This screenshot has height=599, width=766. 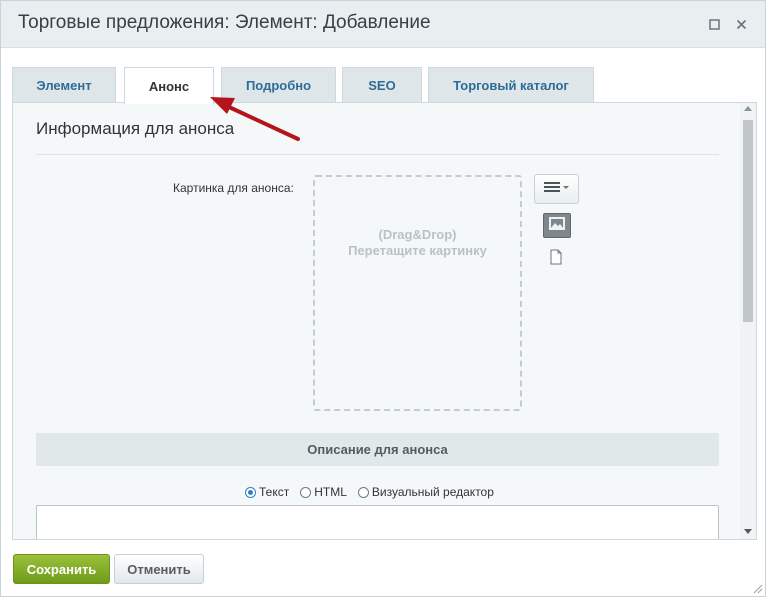 I want to click on upload-menu-button, so click(x=556, y=189).